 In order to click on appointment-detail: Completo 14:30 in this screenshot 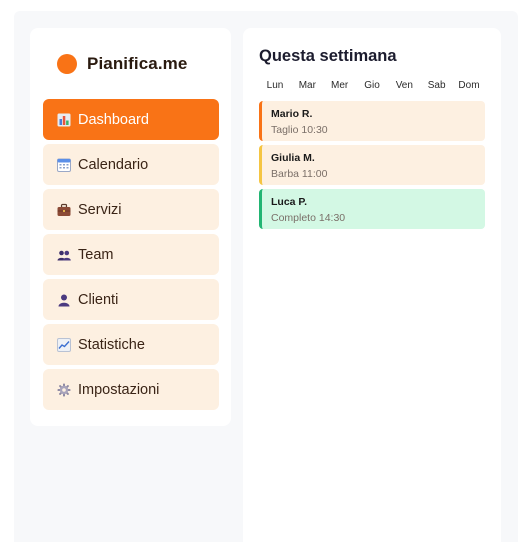, I will do `click(308, 218)`.